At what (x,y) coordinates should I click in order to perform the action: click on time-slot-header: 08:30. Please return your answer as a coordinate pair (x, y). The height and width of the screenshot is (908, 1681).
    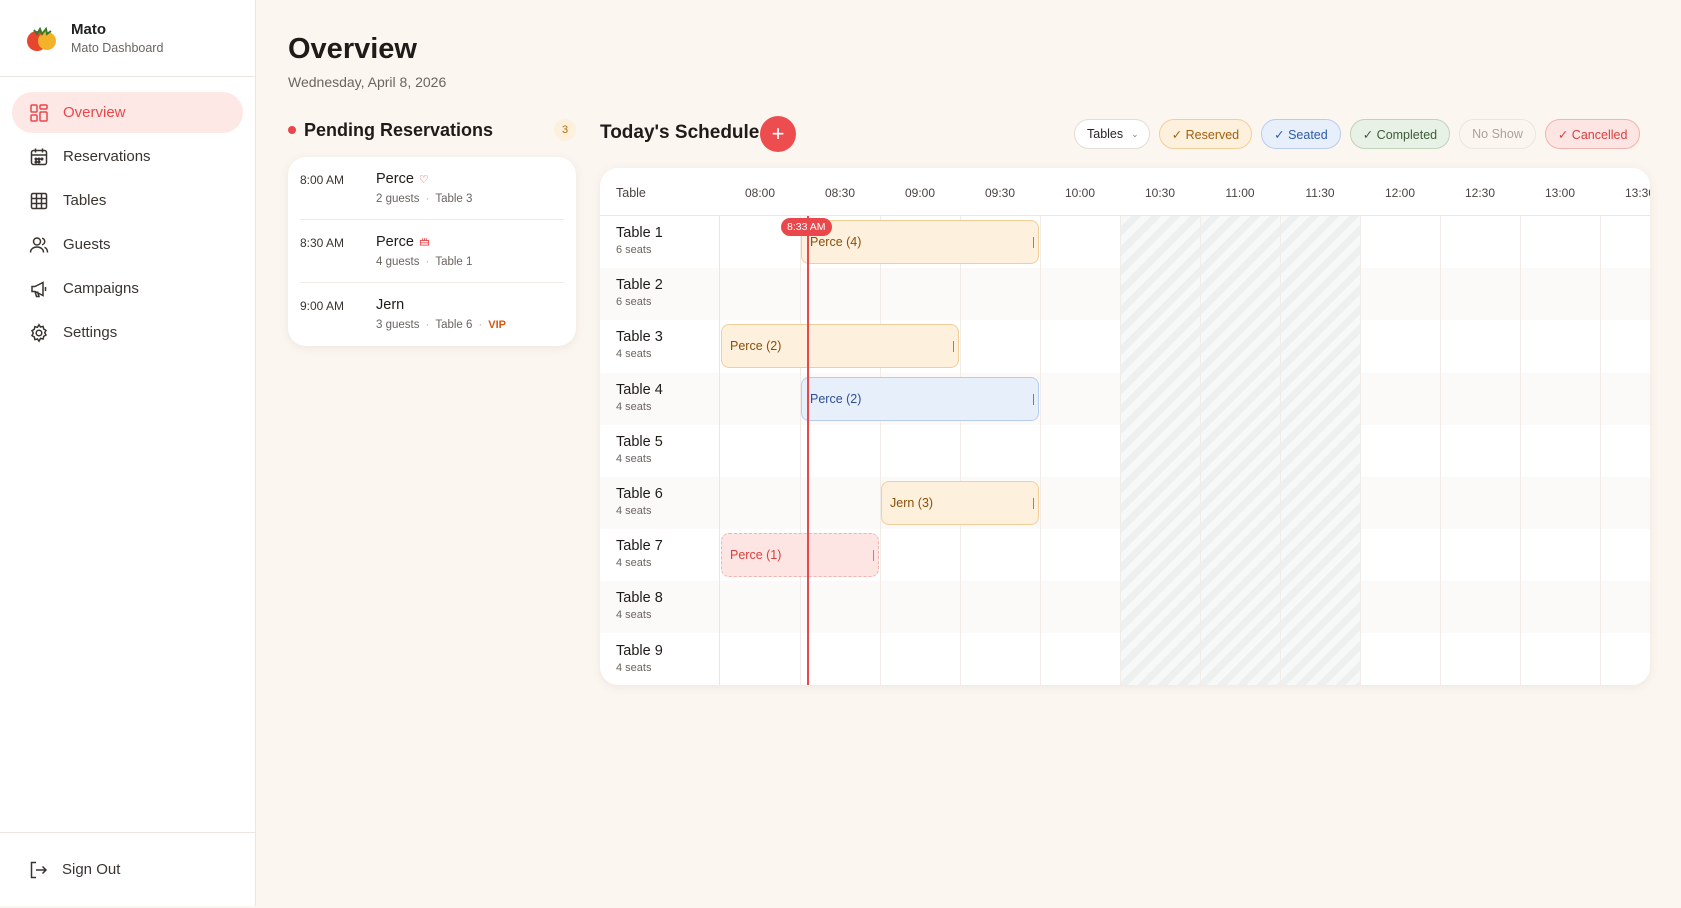
    Looking at the image, I should click on (840, 193).